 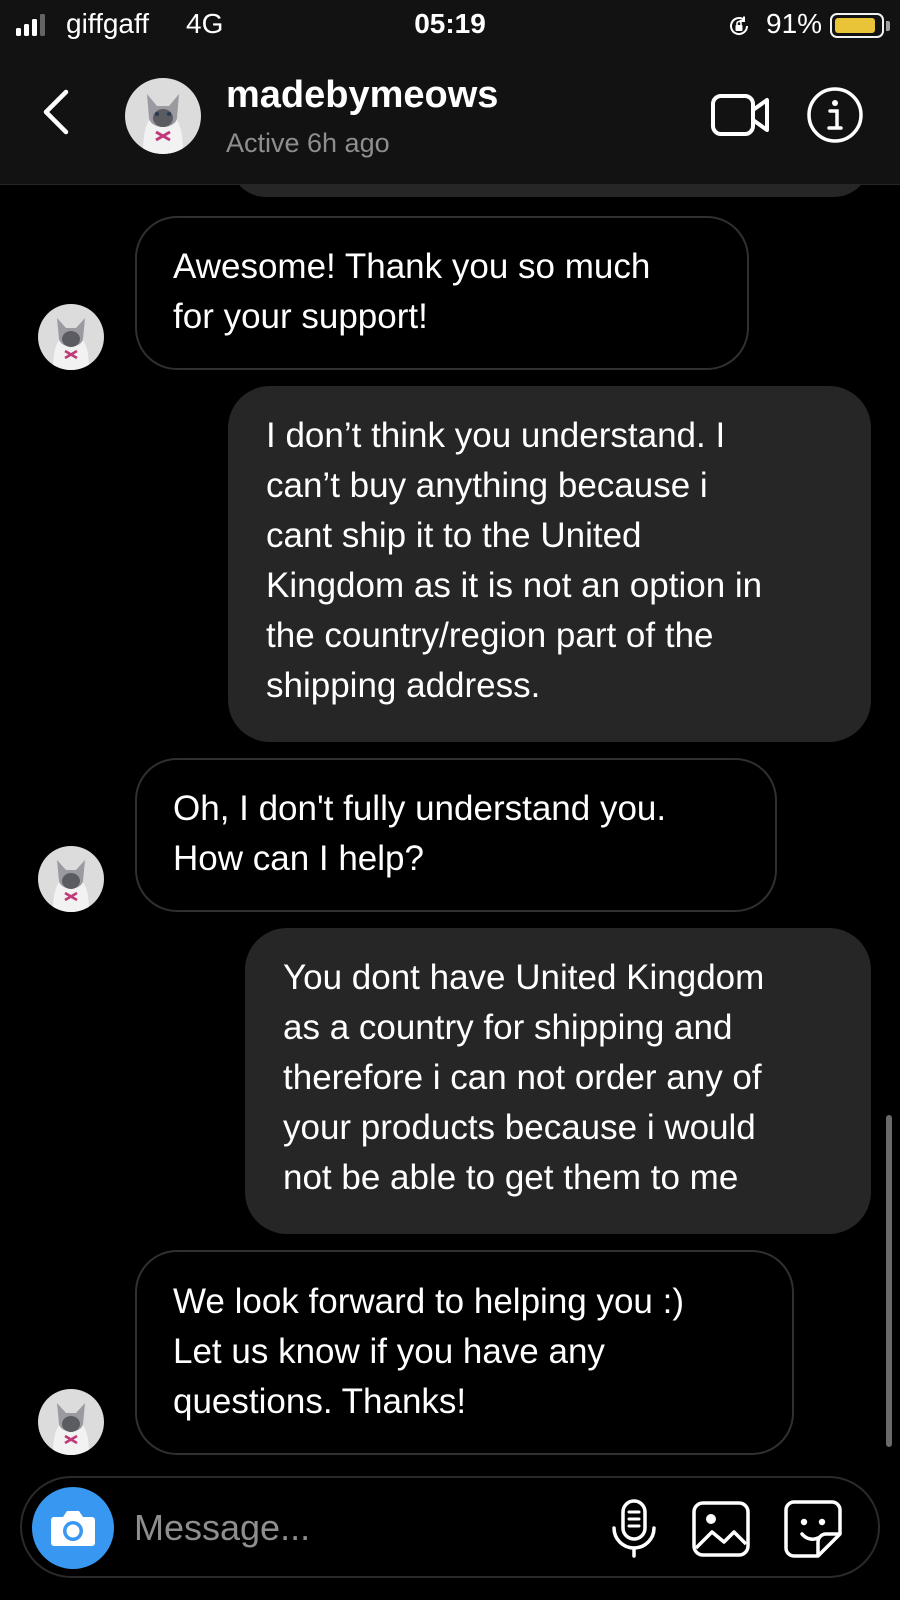 I want to click on sticker-icon, so click(x=813, y=1529).